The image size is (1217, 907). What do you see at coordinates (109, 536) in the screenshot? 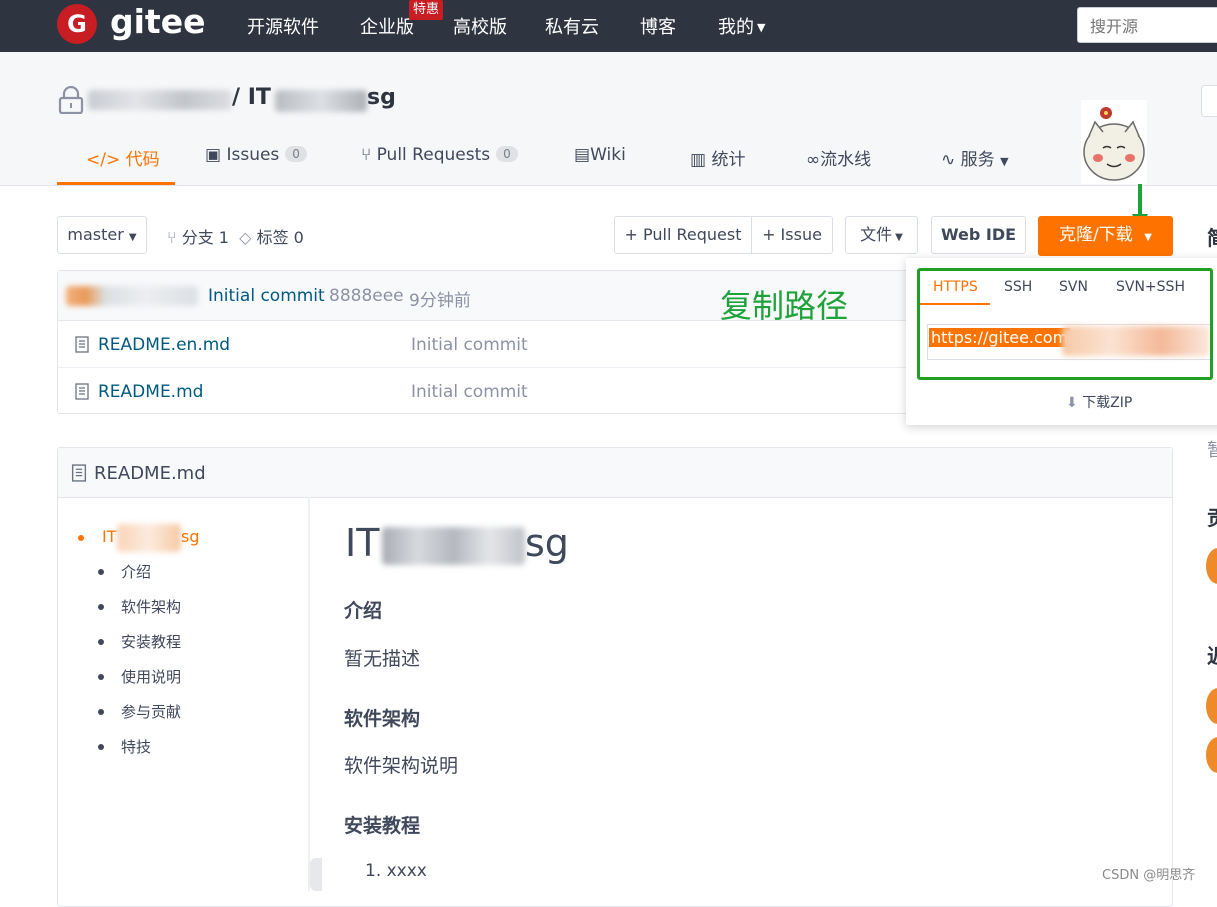
I see `toc-root-link: IT` at bounding box center [109, 536].